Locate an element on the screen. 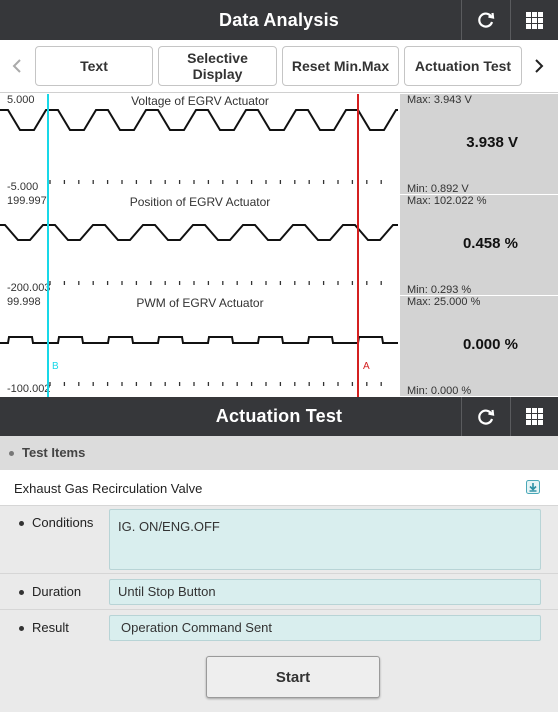 The image size is (558, 712). graph-title: Position of EGRV Actuator is located at coordinates (200, 202).